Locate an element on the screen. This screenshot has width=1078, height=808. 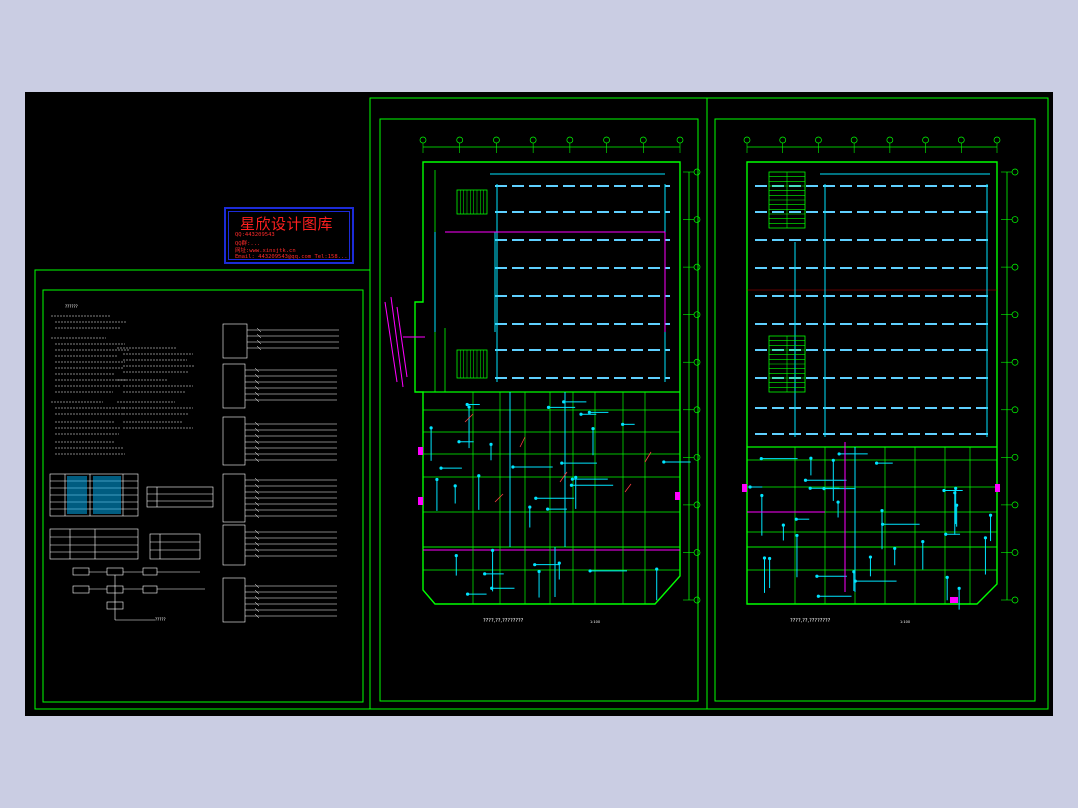
plan-right-scale: 1:100 is located at coordinates (905, 622).